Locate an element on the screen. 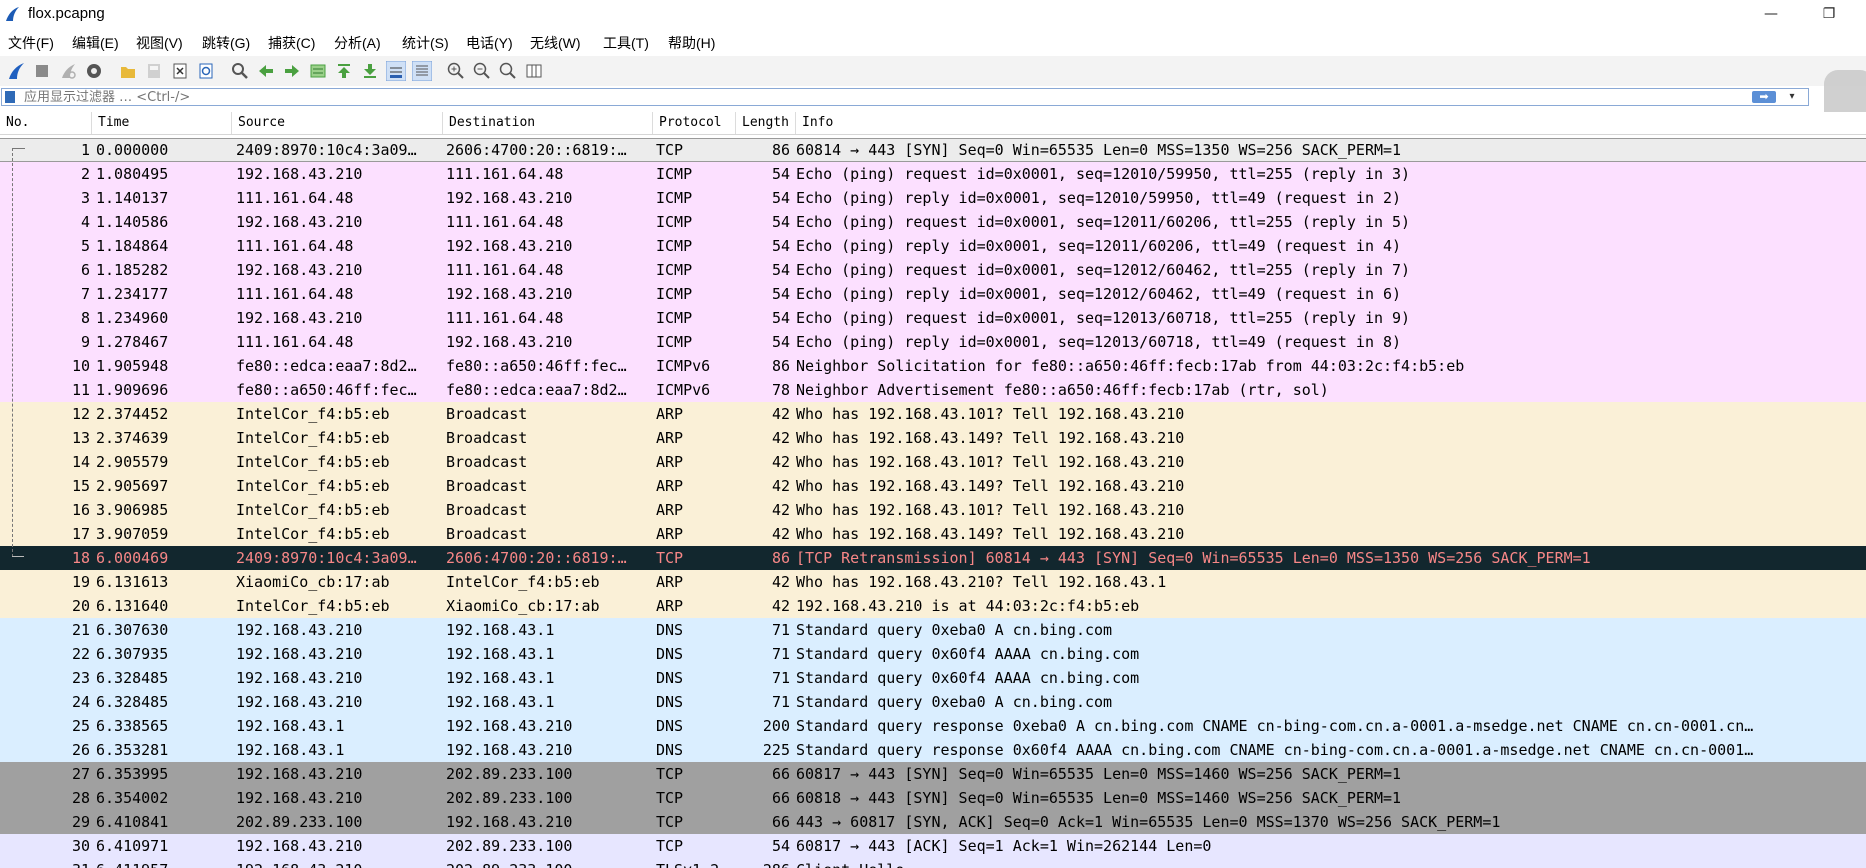 This screenshot has width=1866, height=868. packet-destination: 192.168.43.210 is located at coordinates (509, 246).